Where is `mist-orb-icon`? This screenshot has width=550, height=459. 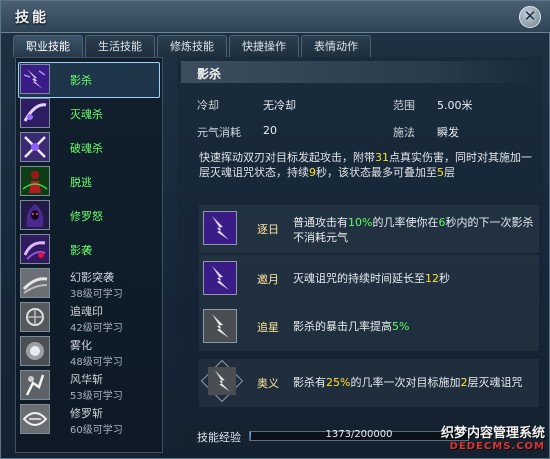
mist-orb-icon is located at coordinates (35, 351).